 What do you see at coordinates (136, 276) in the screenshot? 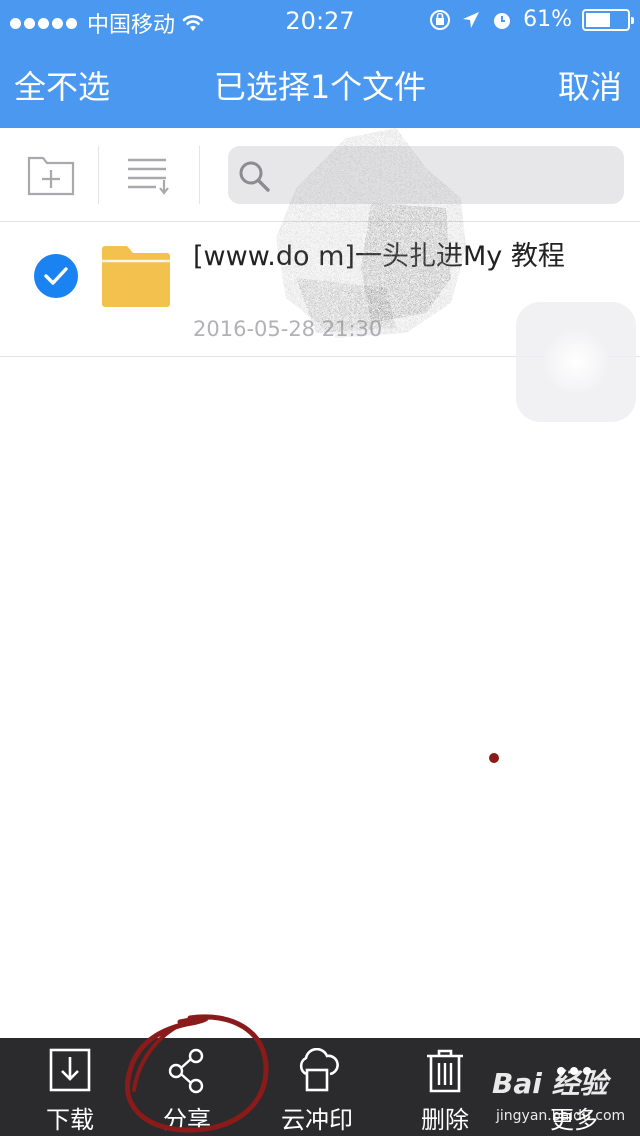
I see `folder-icon` at bounding box center [136, 276].